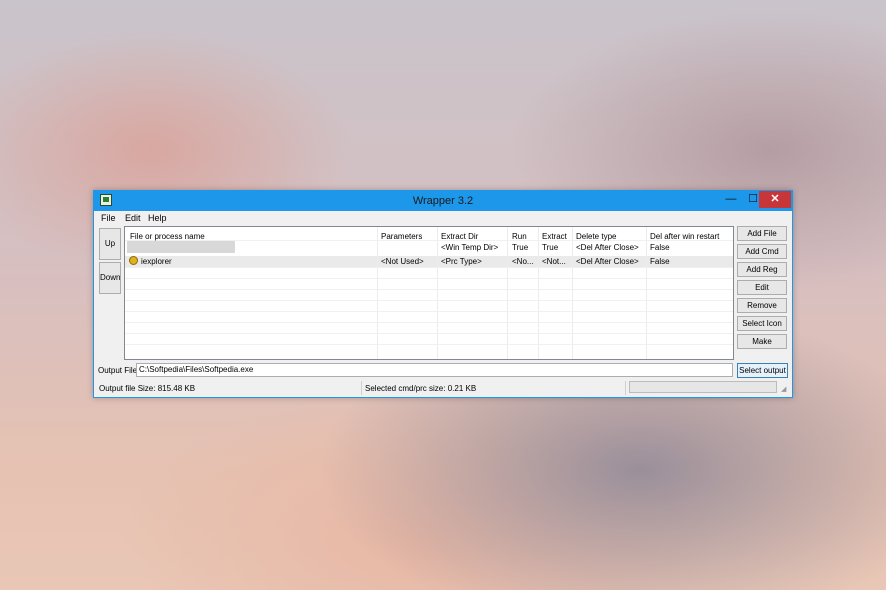  Describe the element at coordinates (785, 389) in the screenshot. I see `resize-grip-icon: ◢` at that location.